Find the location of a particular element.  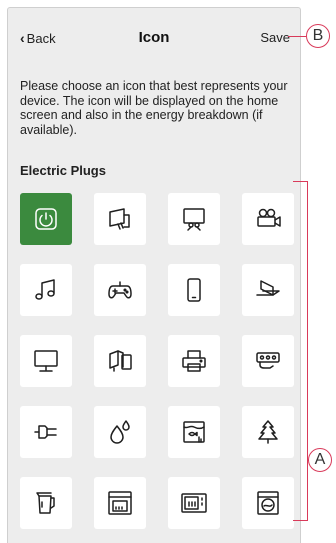

header-bar: ‹ Back Icon Save is located at coordinates (154, 38).